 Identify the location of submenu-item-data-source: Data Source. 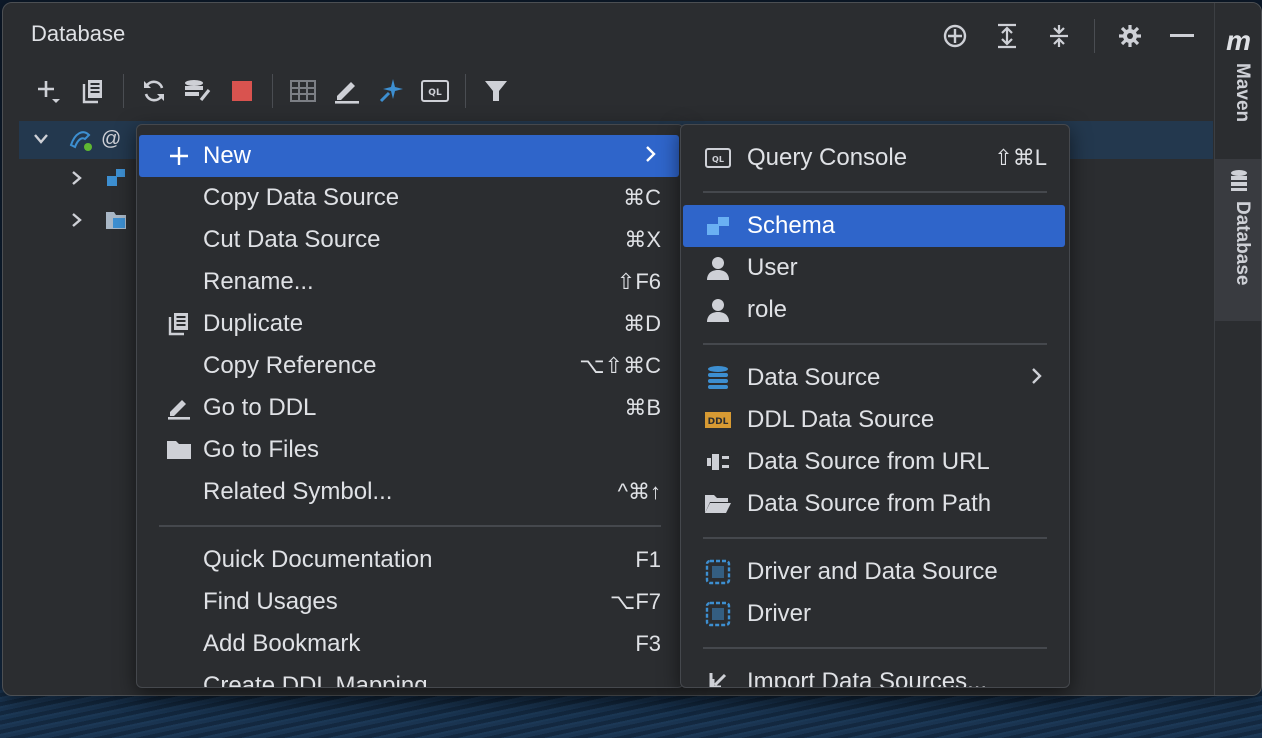
(874, 378).